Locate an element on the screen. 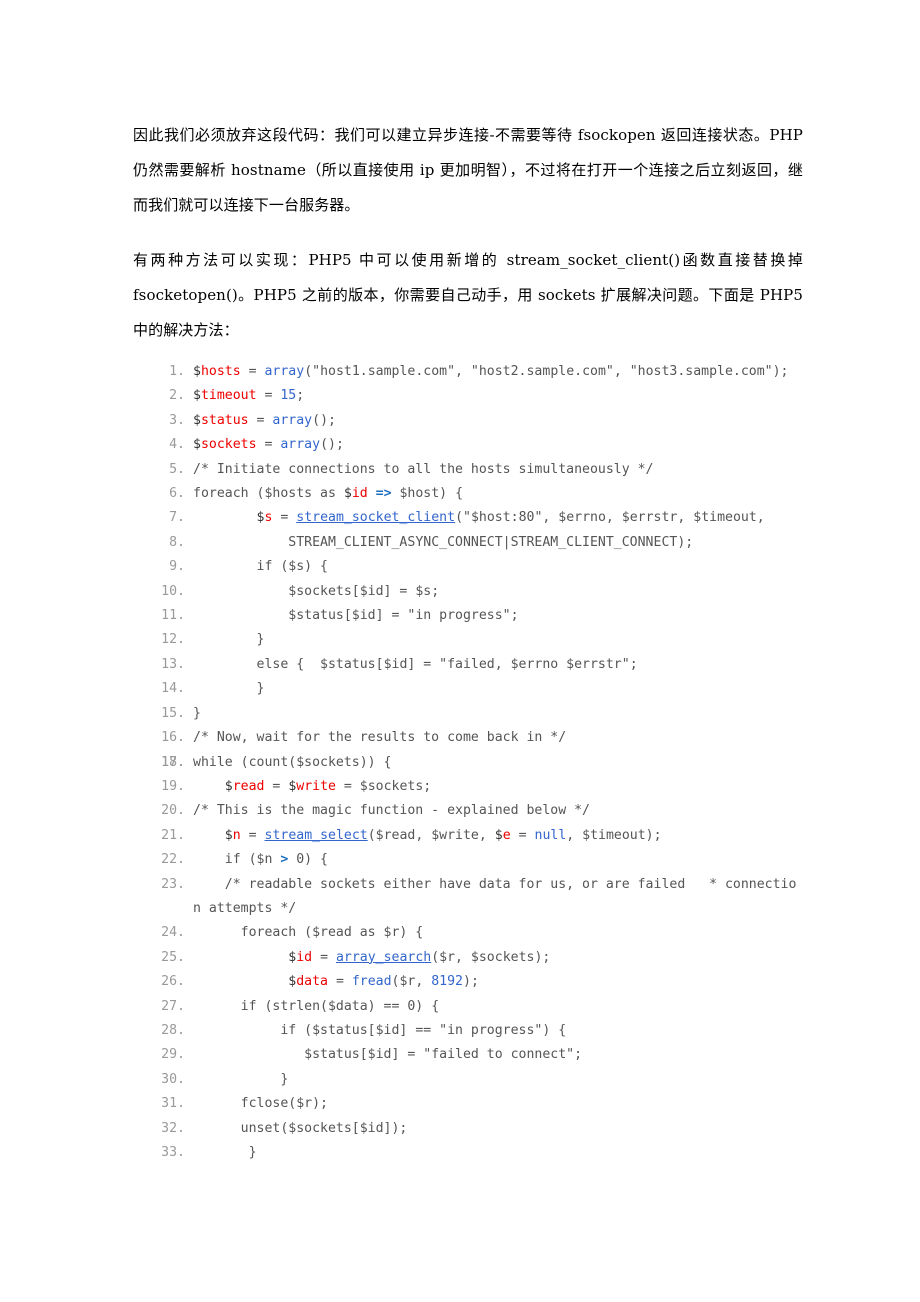 The width and height of the screenshot is (920, 1302). code-line: 26 $data = fread($r, 8192); is located at coordinates (479, 982).